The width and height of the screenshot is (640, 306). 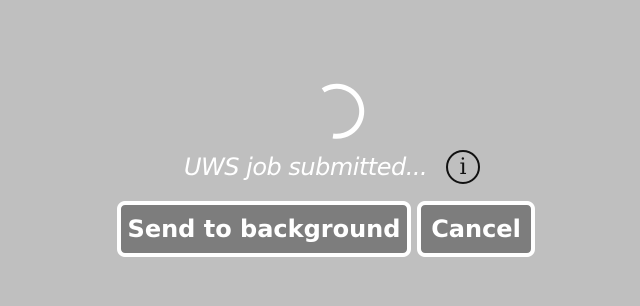 I want to click on info-icon: i, so click(x=463, y=167).